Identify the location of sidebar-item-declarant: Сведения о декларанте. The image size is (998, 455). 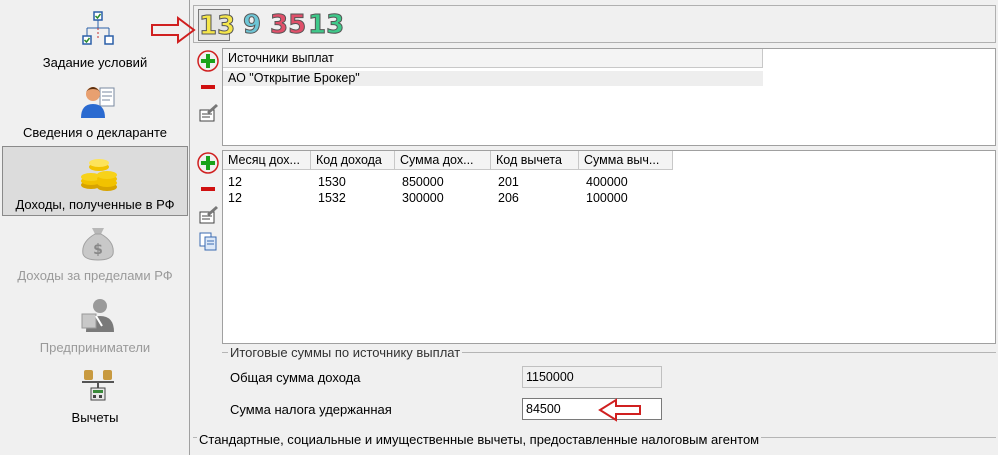
(95, 111).